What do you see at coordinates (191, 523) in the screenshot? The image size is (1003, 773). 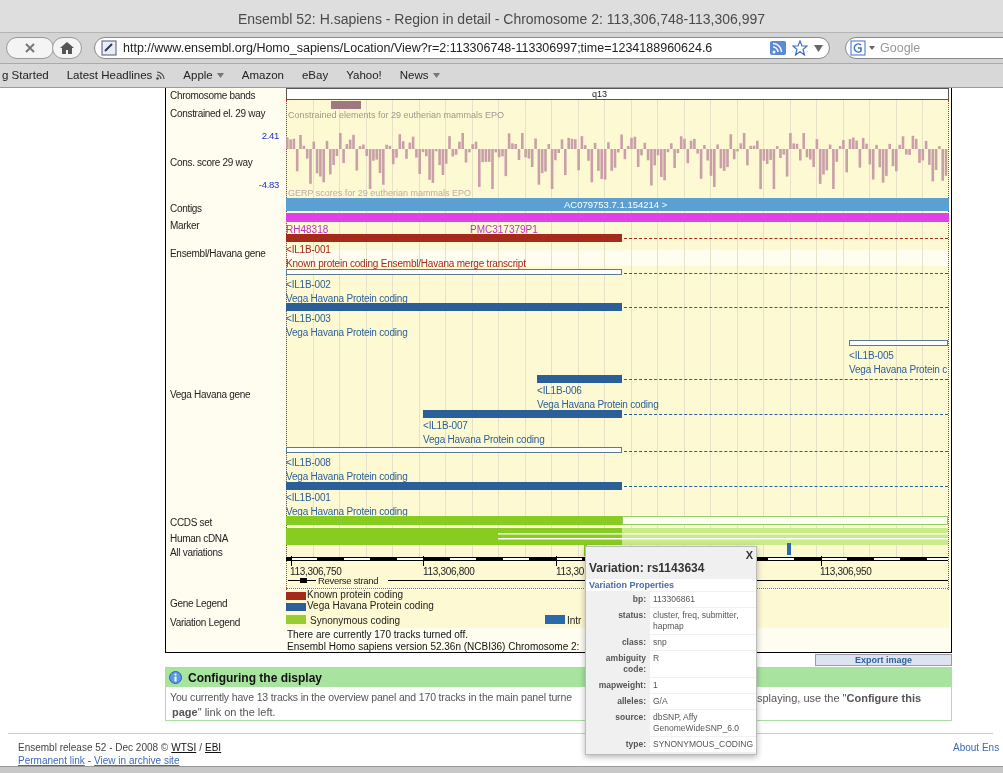 I see `track-label: CCDS set` at bounding box center [191, 523].